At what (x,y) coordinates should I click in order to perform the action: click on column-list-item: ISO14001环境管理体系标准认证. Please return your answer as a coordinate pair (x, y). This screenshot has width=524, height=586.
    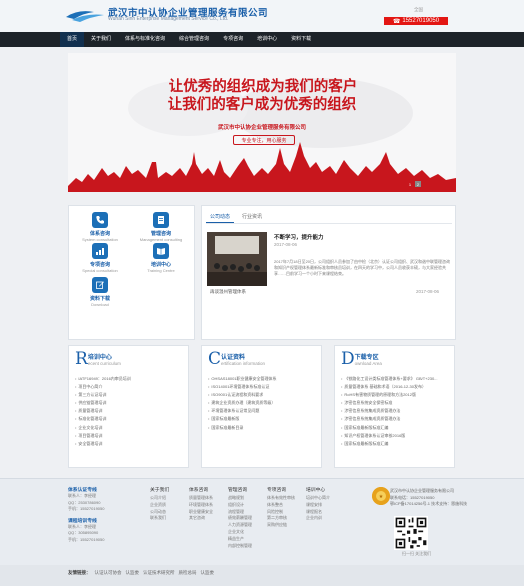
    Looking at the image, I should click on (242, 387).